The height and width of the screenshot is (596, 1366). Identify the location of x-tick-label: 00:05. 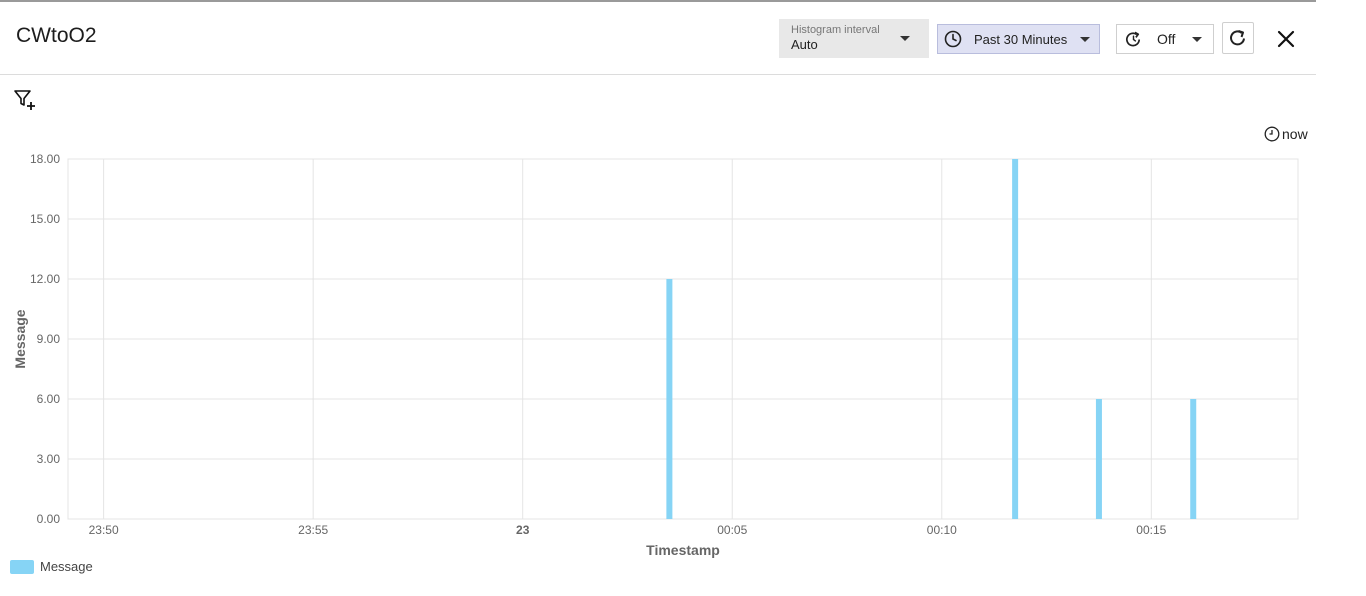
(732, 530).